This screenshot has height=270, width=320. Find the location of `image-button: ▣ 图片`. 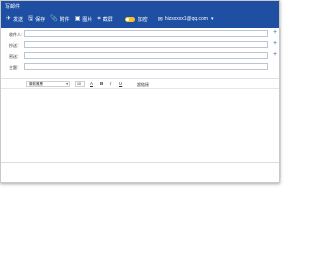

image-button: ▣ 图片 is located at coordinates (84, 19).